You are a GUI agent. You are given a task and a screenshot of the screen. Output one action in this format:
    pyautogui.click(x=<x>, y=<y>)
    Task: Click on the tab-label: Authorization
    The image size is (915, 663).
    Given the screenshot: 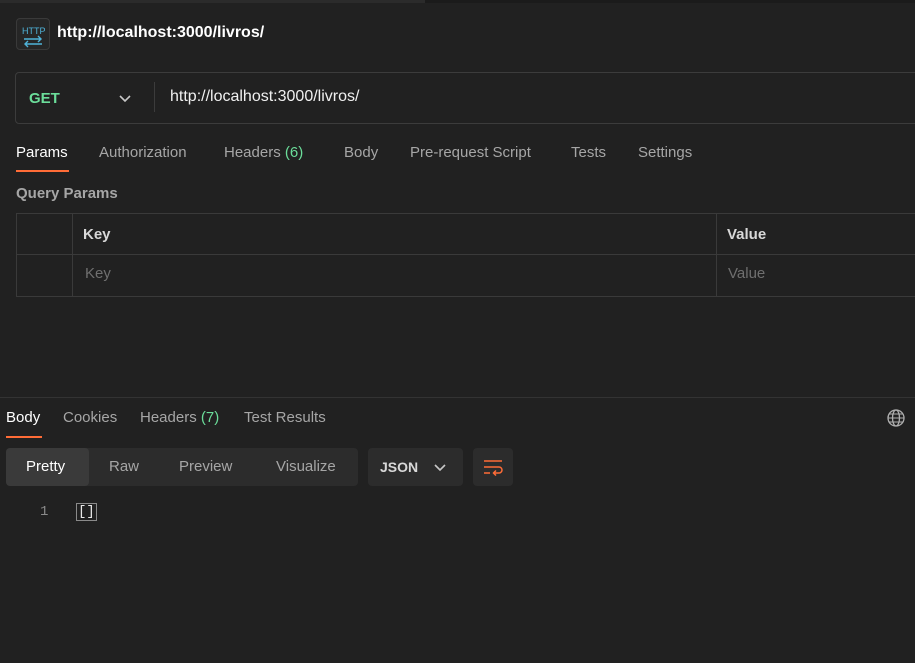 What is the action you would take?
    pyautogui.click(x=143, y=152)
    